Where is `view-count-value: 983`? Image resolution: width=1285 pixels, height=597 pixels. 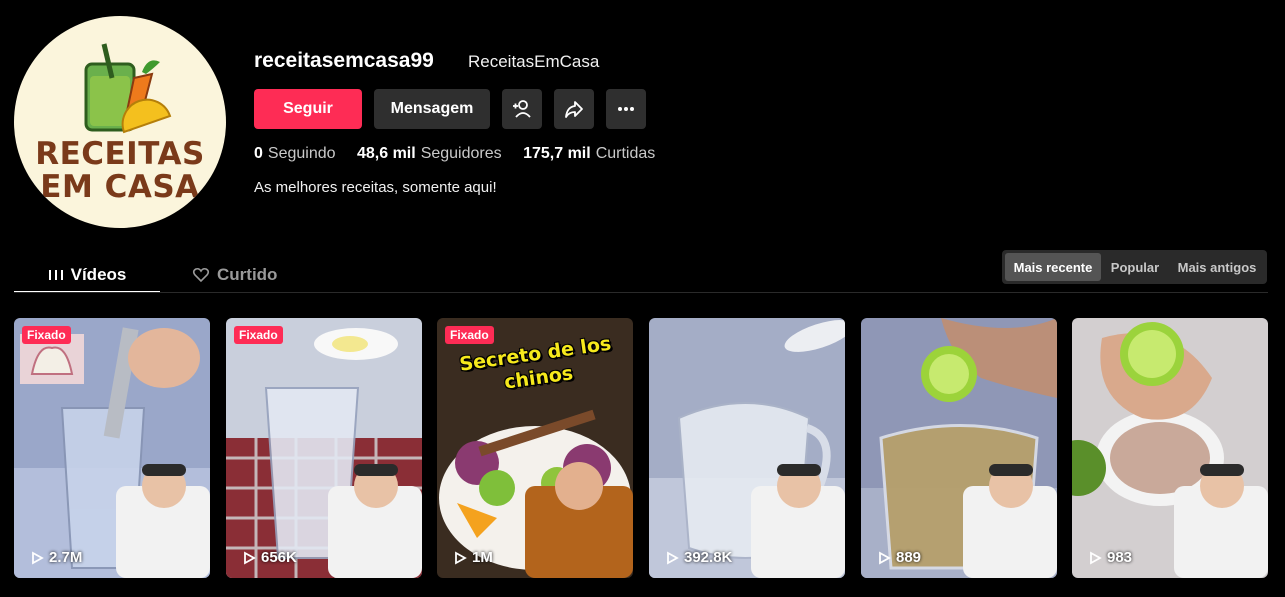
view-count-value: 983 is located at coordinates (1120, 557).